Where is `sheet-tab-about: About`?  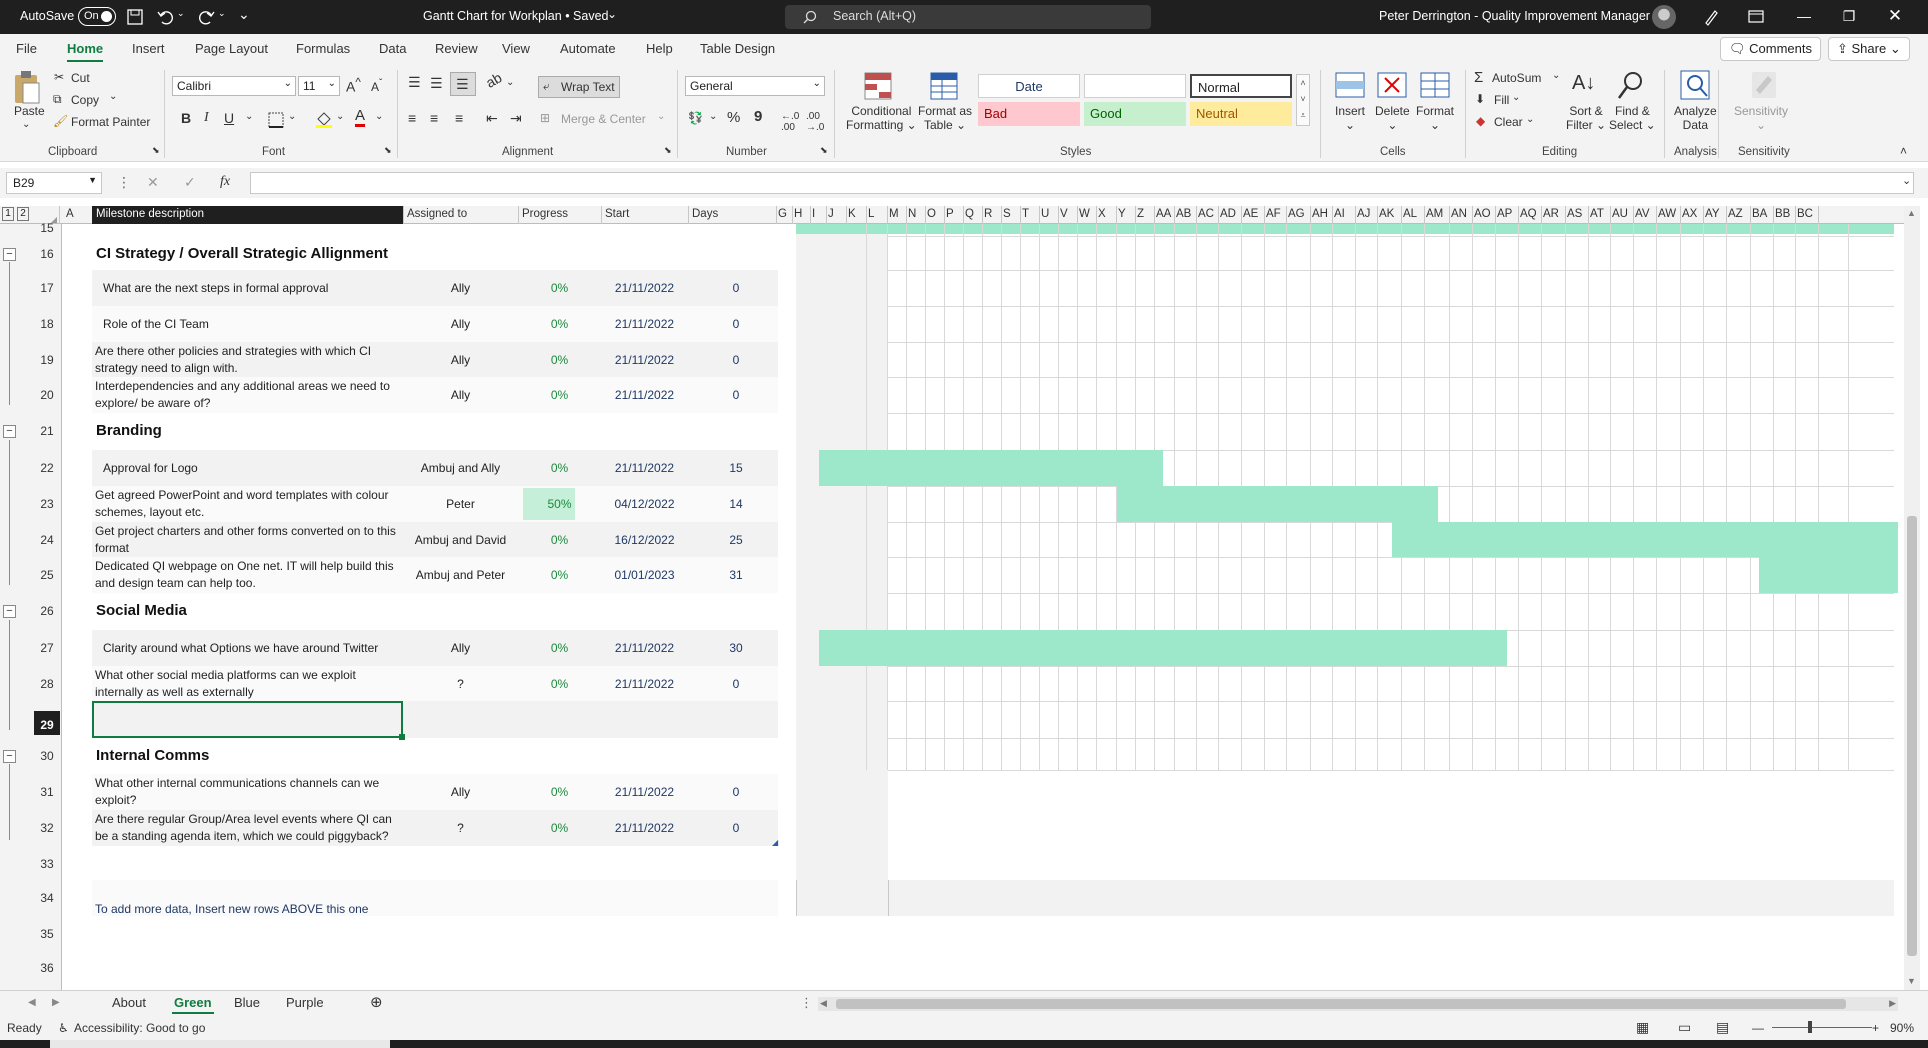
sheet-tab-about: About is located at coordinates (129, 1002).